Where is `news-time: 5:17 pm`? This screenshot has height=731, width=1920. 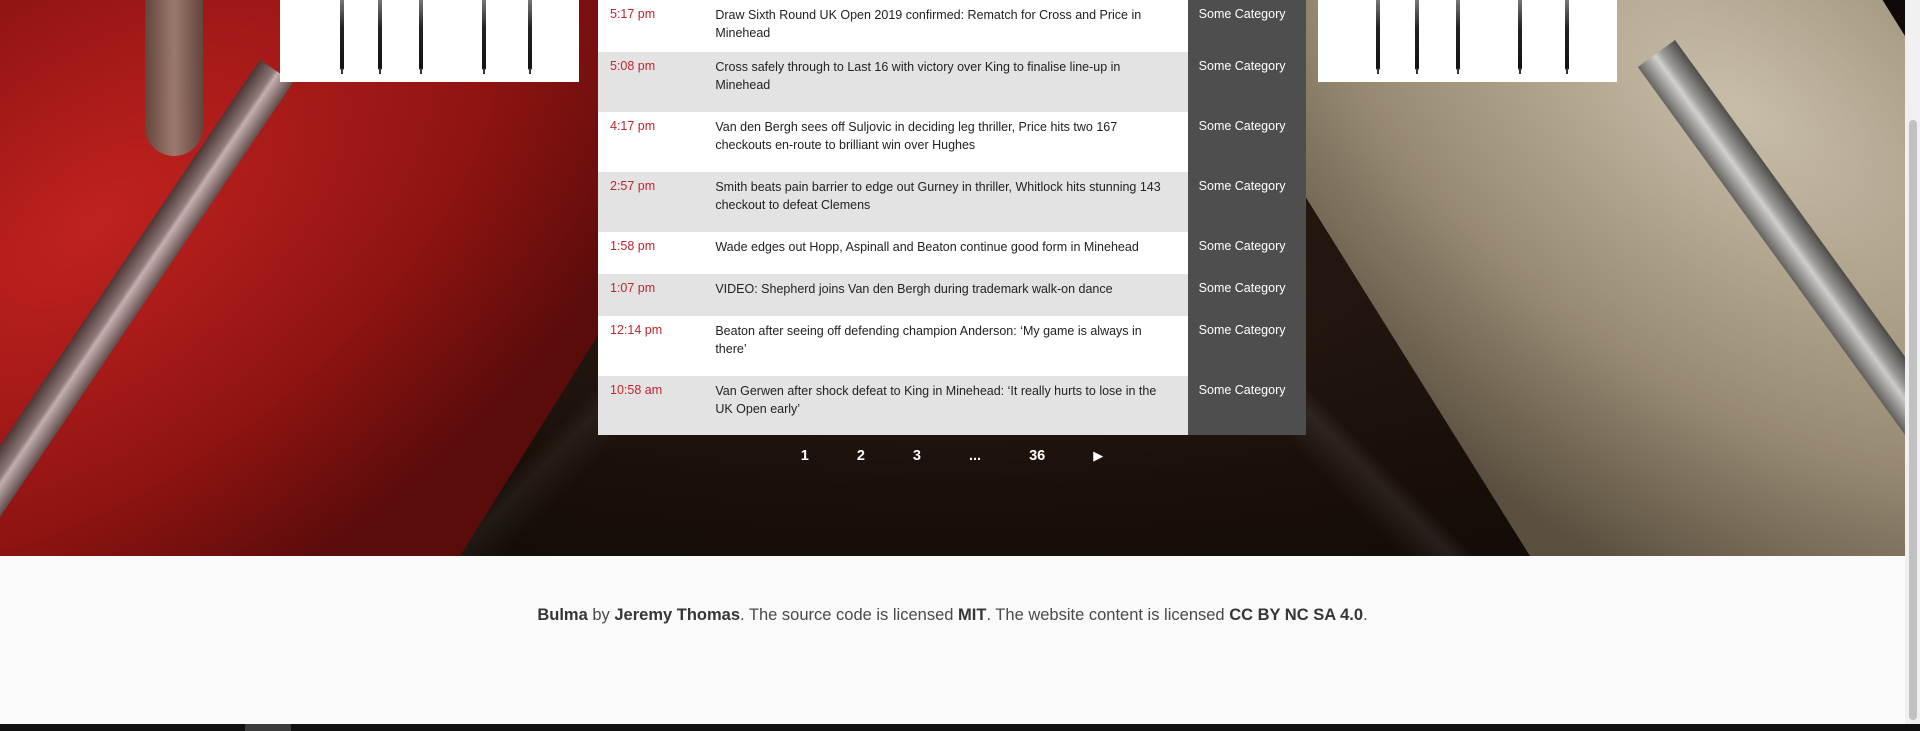
news-time: 5:17 pm is located at coordinates (657, 26).